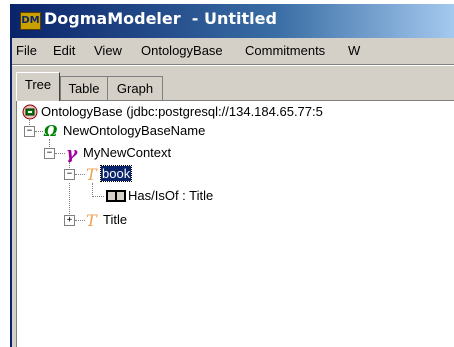  What do you see at coordinates (108, 50) in the screenshot?
I see `menu-view: View` at bounding box center [108, 50].